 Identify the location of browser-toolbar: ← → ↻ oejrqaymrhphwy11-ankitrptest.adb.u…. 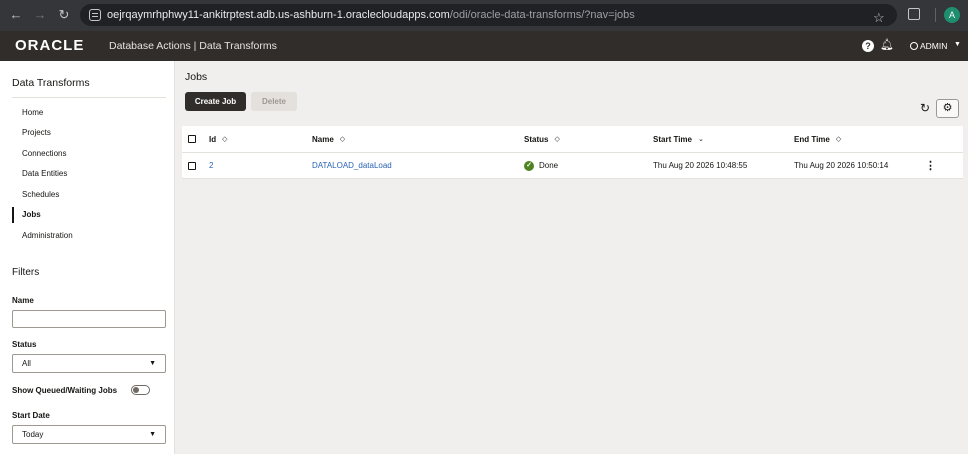
(484, 15).